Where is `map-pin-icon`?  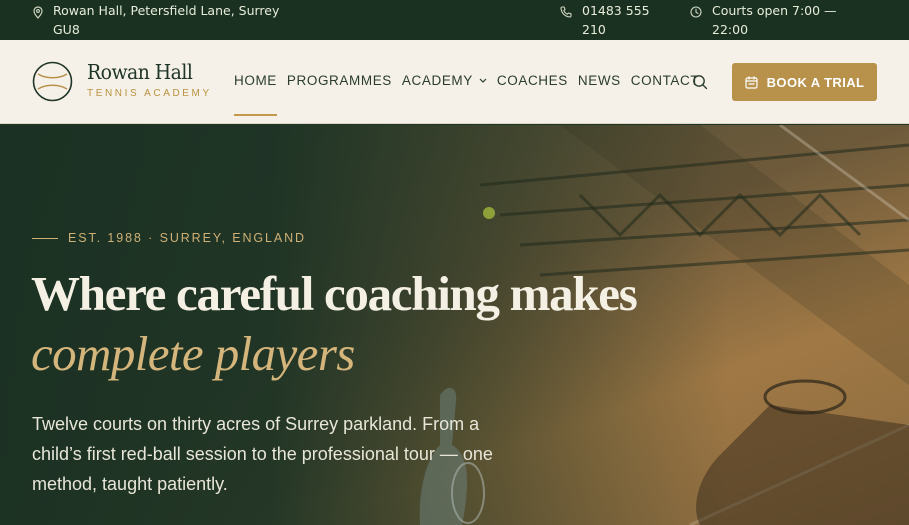 map-pin-icon is located at coordinates (38, 12).